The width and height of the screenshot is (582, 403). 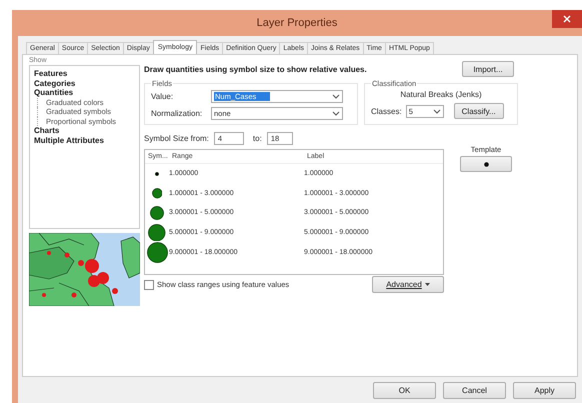 I want to click on checkbox, so click(x=149, y=285).